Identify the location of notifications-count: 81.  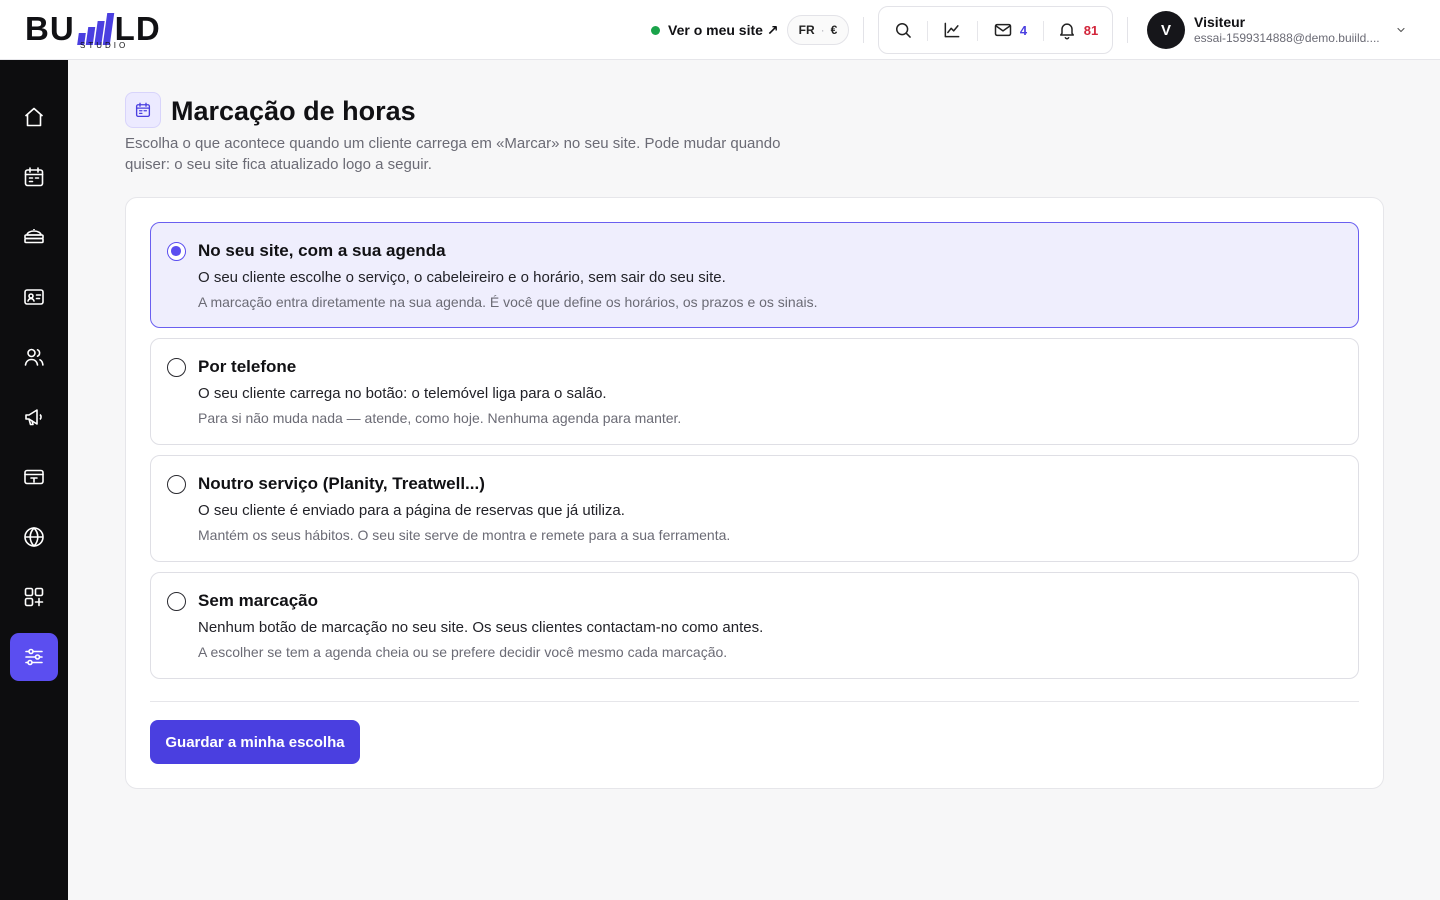
(1091, 30).